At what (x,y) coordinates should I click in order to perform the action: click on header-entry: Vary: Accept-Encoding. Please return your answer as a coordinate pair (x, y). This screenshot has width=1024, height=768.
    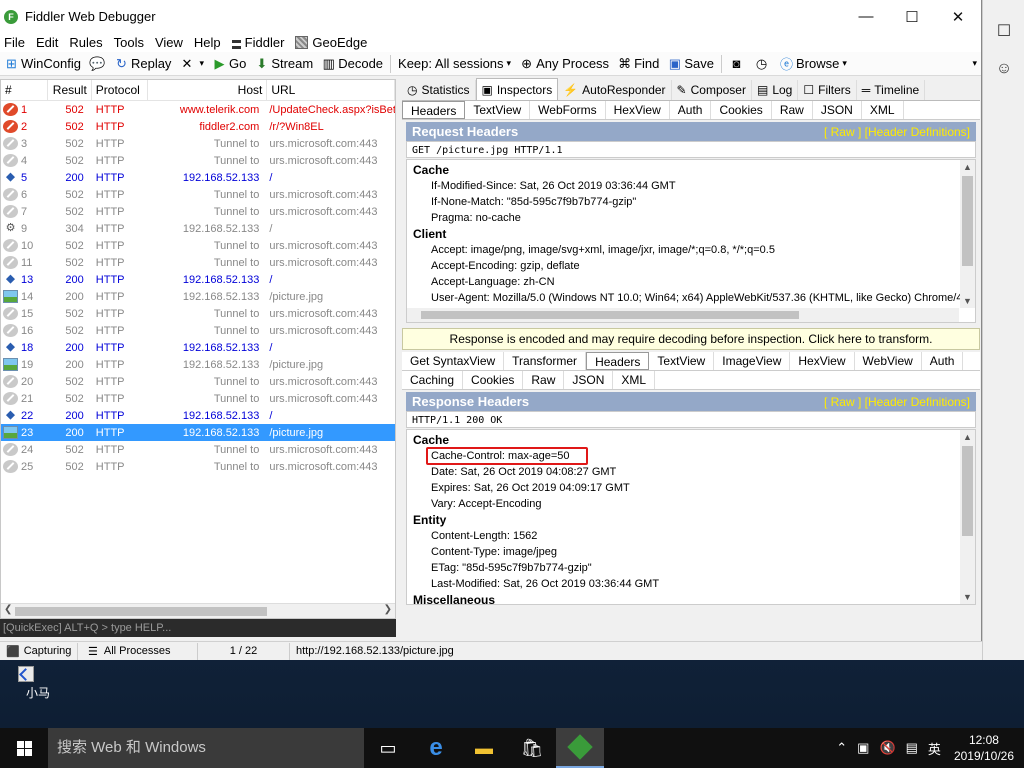
    Looking at the image, I should click on (691, 504).